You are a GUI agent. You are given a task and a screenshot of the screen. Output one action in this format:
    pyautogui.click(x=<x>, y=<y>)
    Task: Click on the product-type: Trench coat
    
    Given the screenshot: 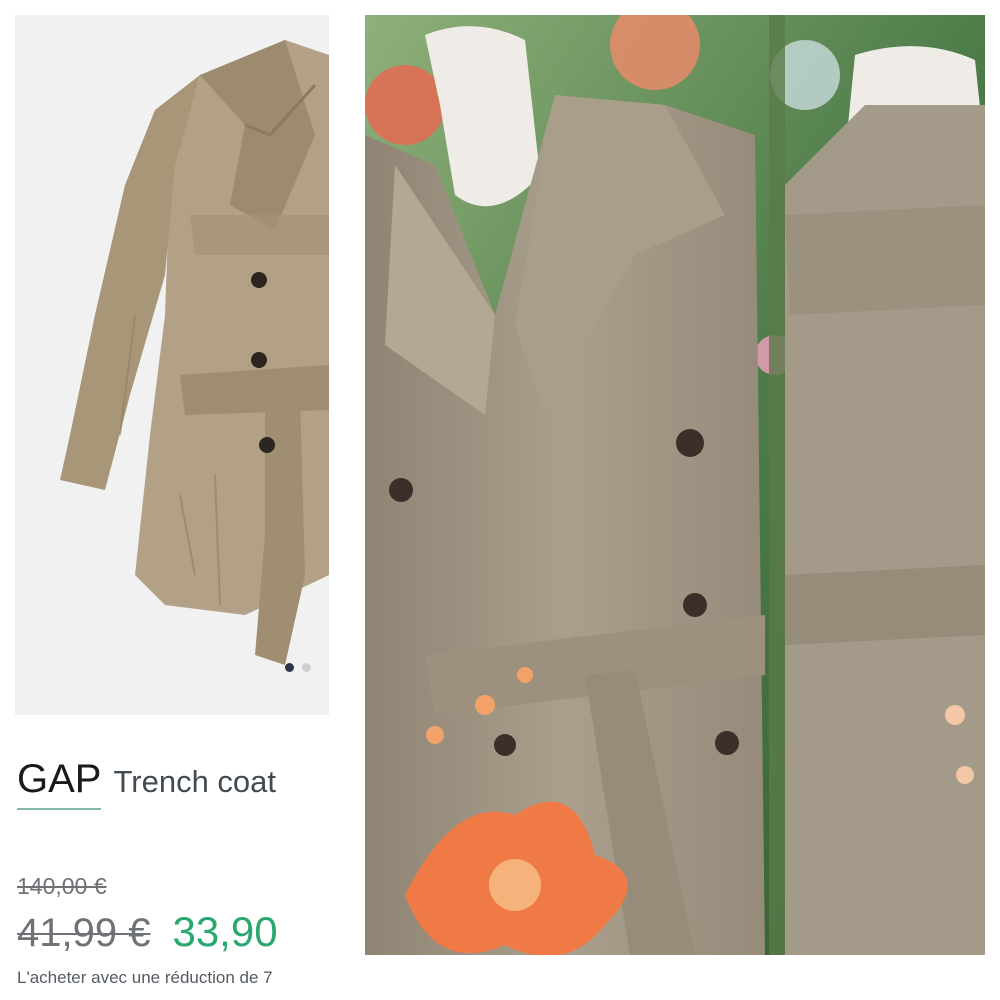 What is the action you would take?
    pyautogui.click(x=195, y=781)
    